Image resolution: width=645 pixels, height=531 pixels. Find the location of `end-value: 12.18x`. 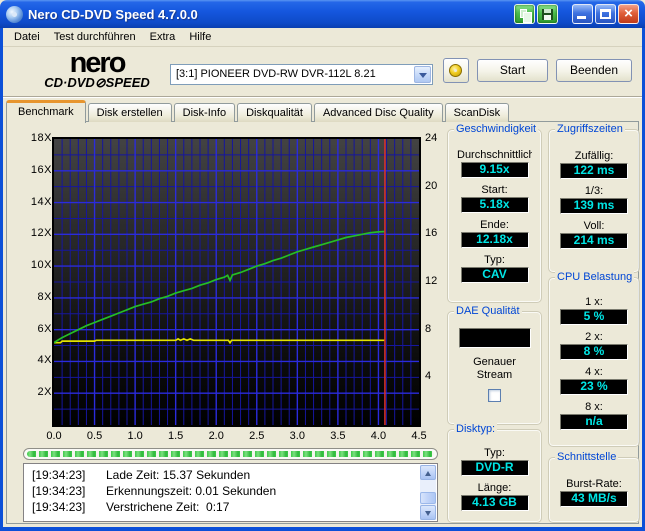

end-value: 12.18x is located at coordinates (494, 240).